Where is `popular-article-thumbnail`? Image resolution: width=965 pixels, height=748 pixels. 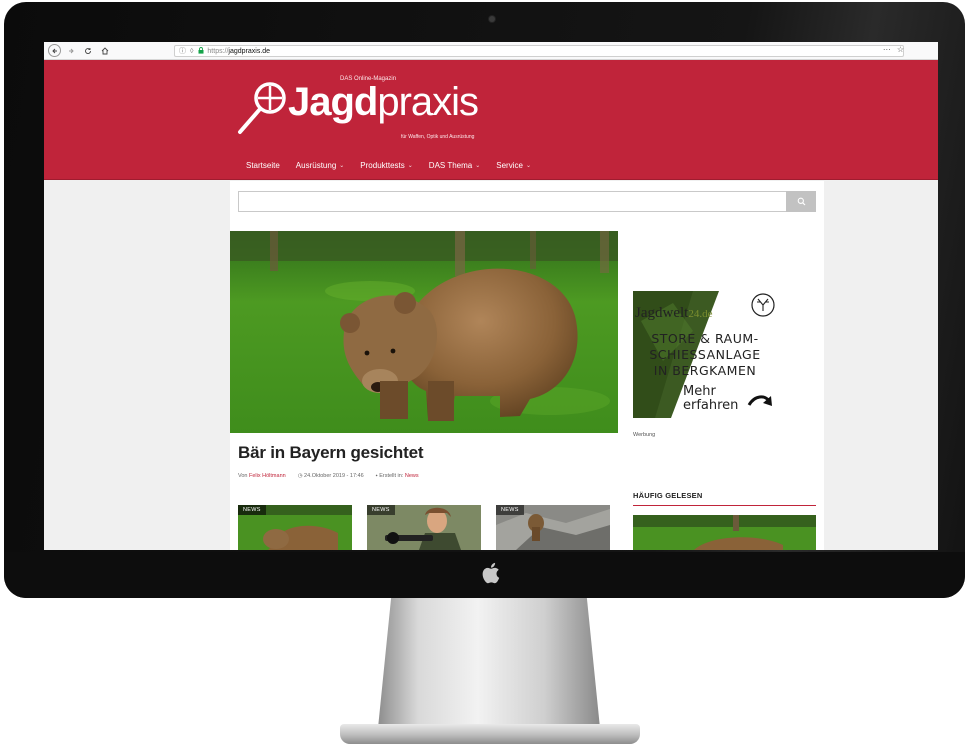 popular-article-thumbnail is located at coordinates (724, 532).